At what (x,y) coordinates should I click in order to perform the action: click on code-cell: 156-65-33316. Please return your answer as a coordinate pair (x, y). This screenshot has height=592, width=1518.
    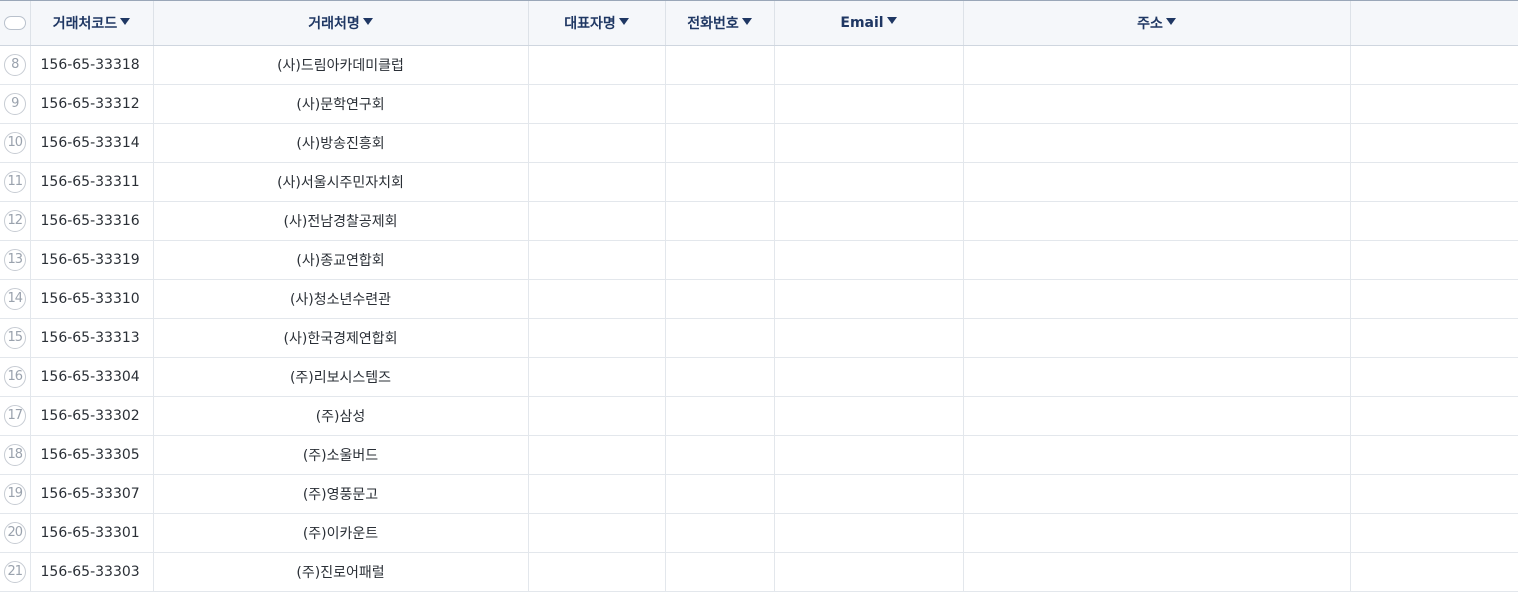
    Looking at the image, I should click on (92, 221).